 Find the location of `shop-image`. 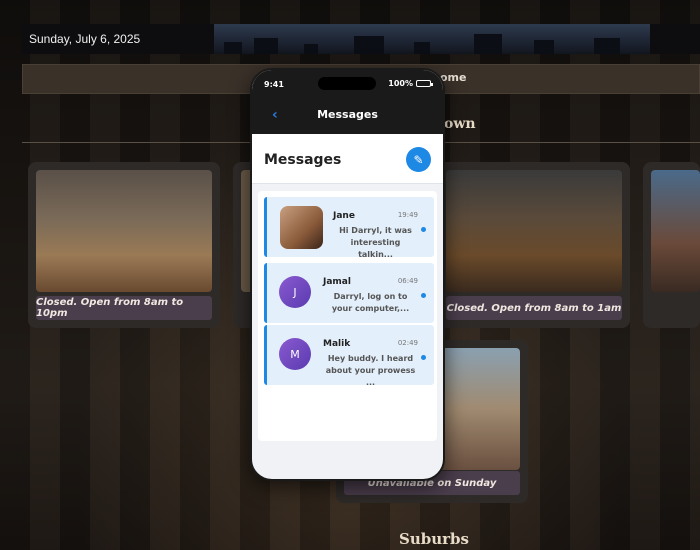

shop-image is located at coordinates (675, 231).